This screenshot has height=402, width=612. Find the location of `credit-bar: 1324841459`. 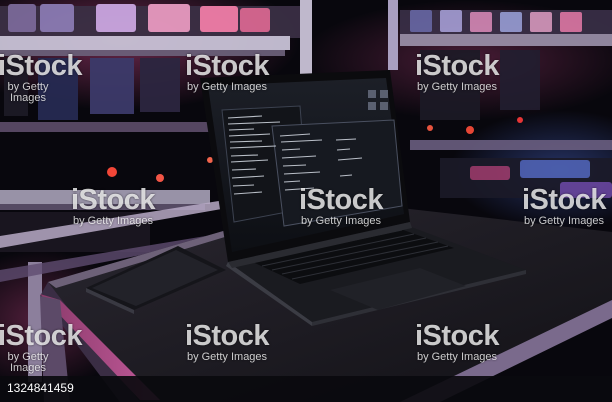

credit-bar: 1324841459 is located at coordinates (306, 389).